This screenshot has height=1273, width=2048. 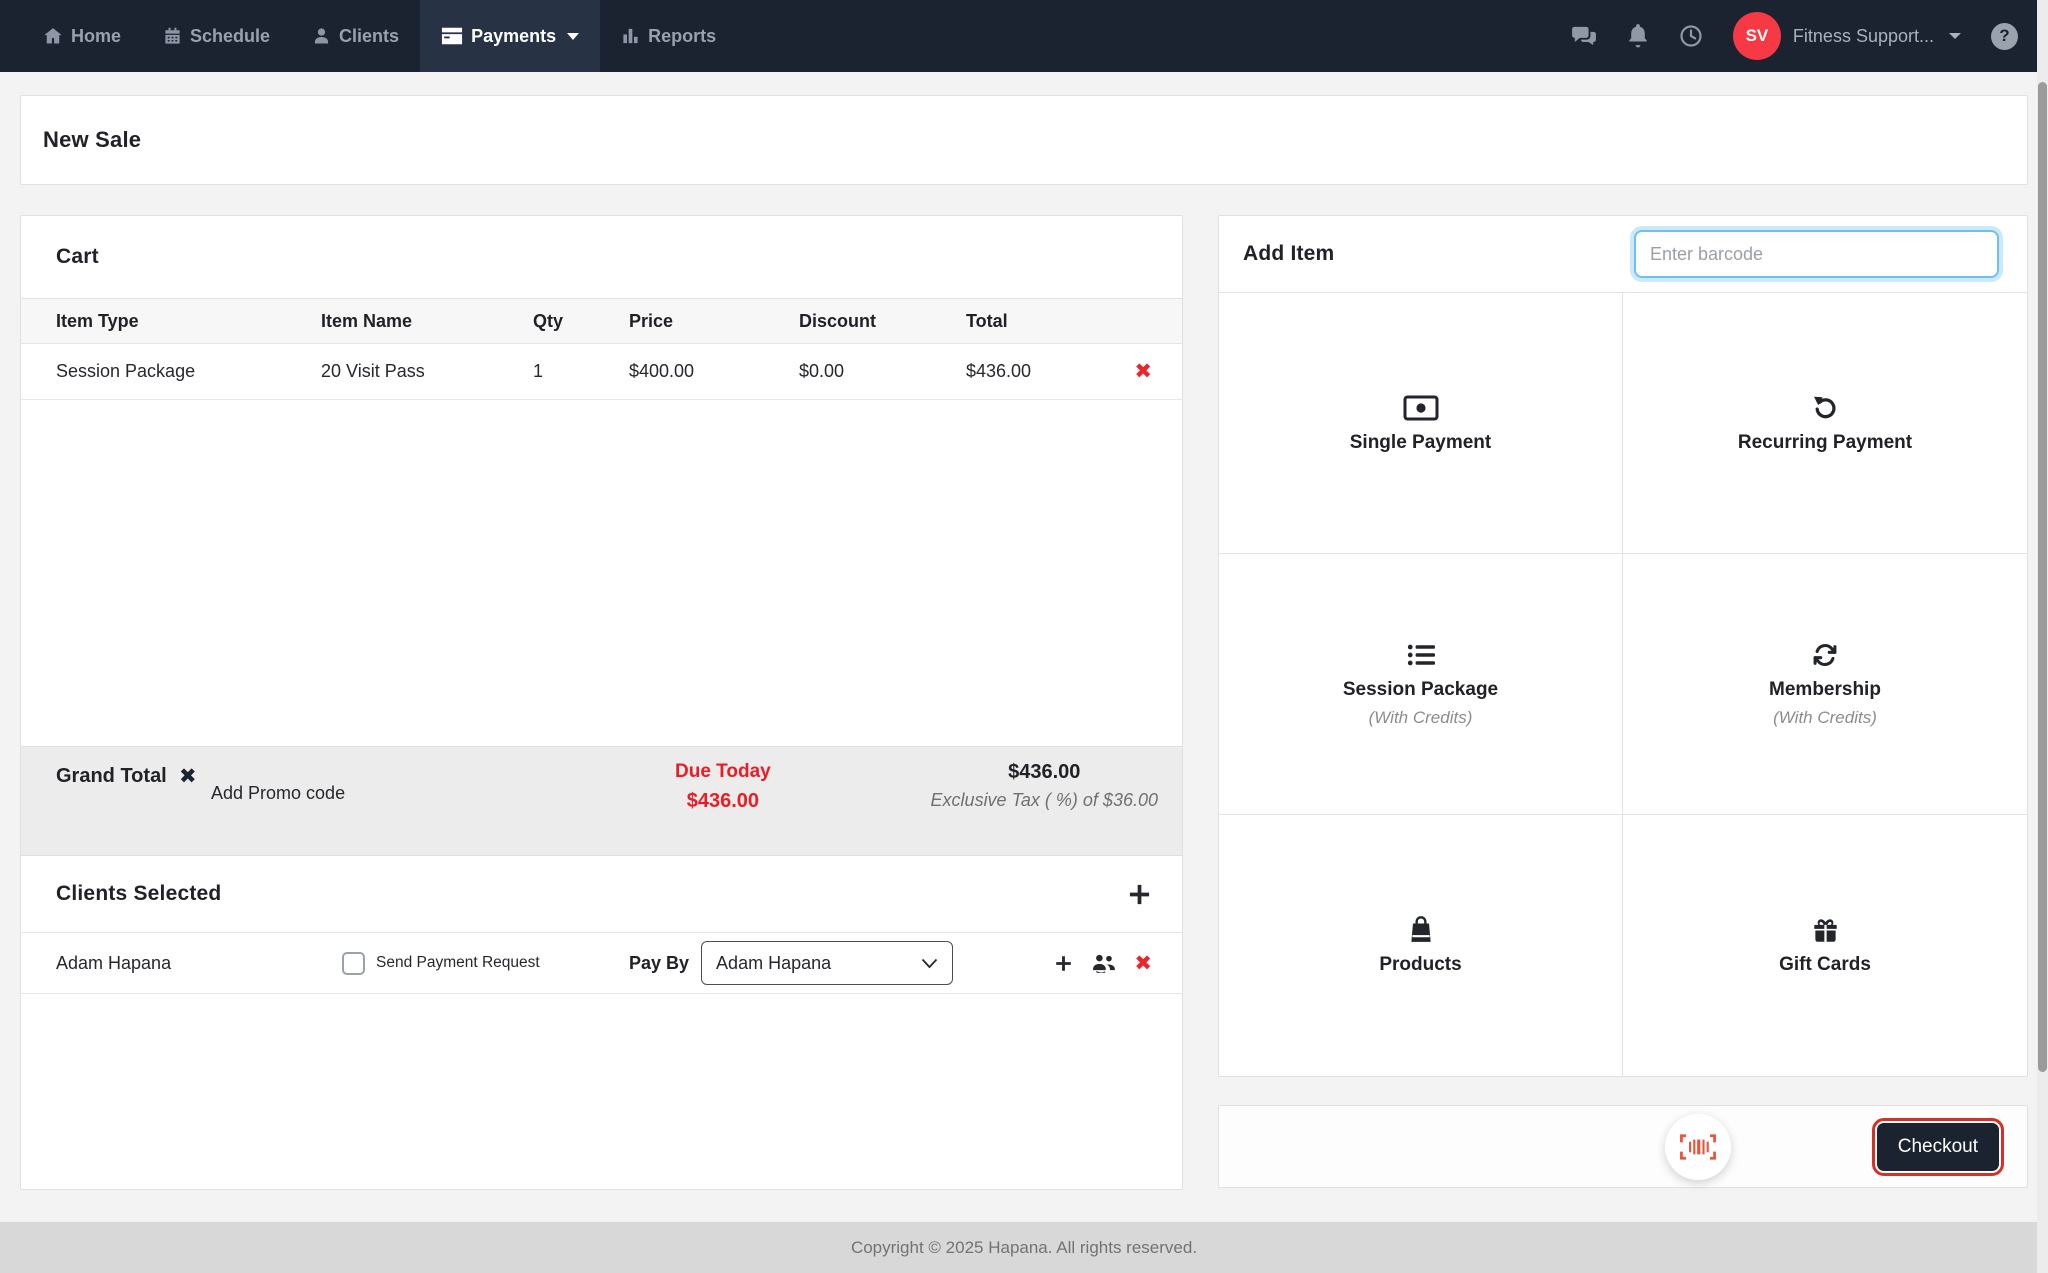 I want to click on due-today-amount: $436.00, so click(x=722, y=801).